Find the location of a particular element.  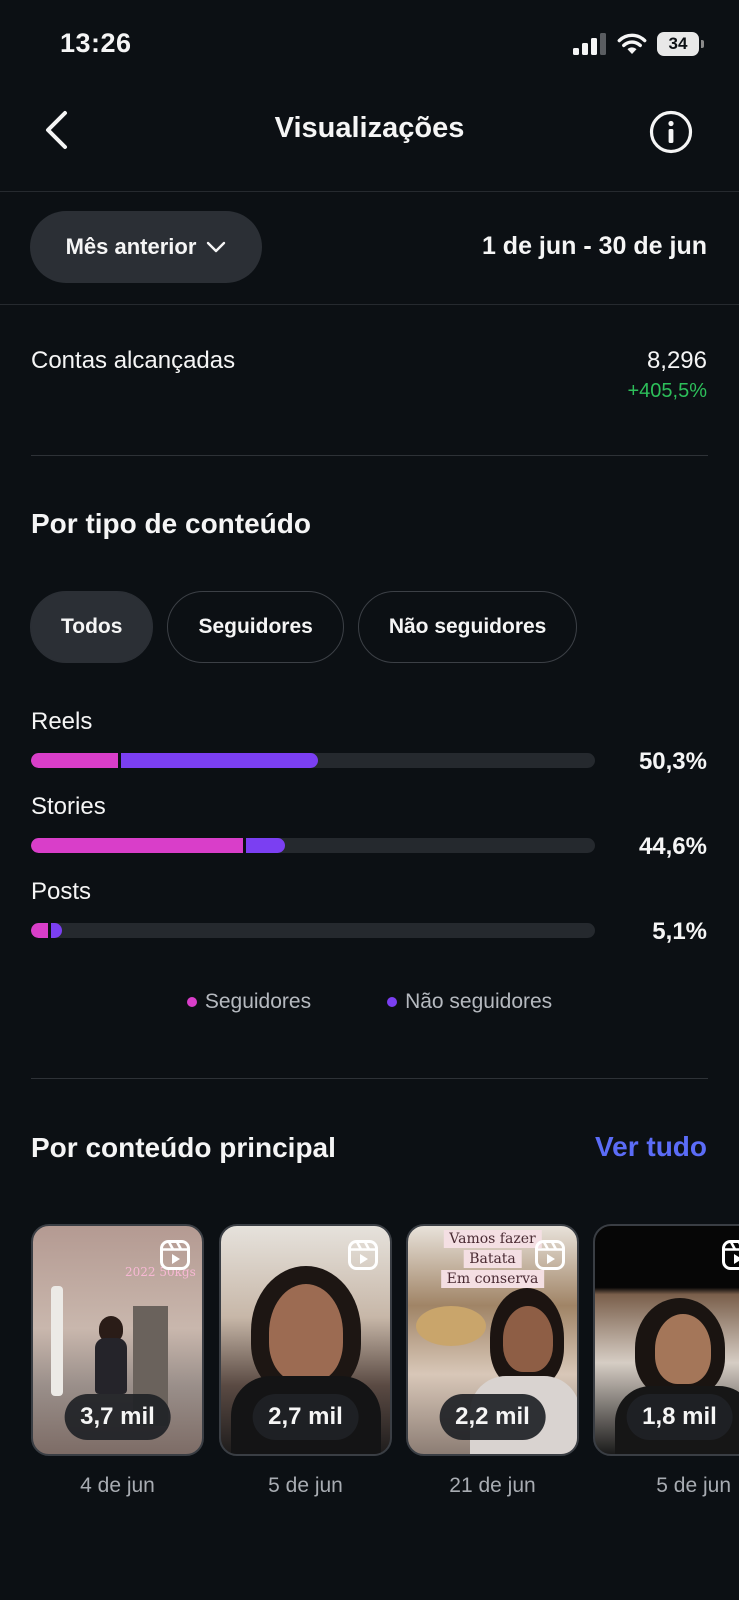

thumb-food-shape is located at coordinates (451, 1326).